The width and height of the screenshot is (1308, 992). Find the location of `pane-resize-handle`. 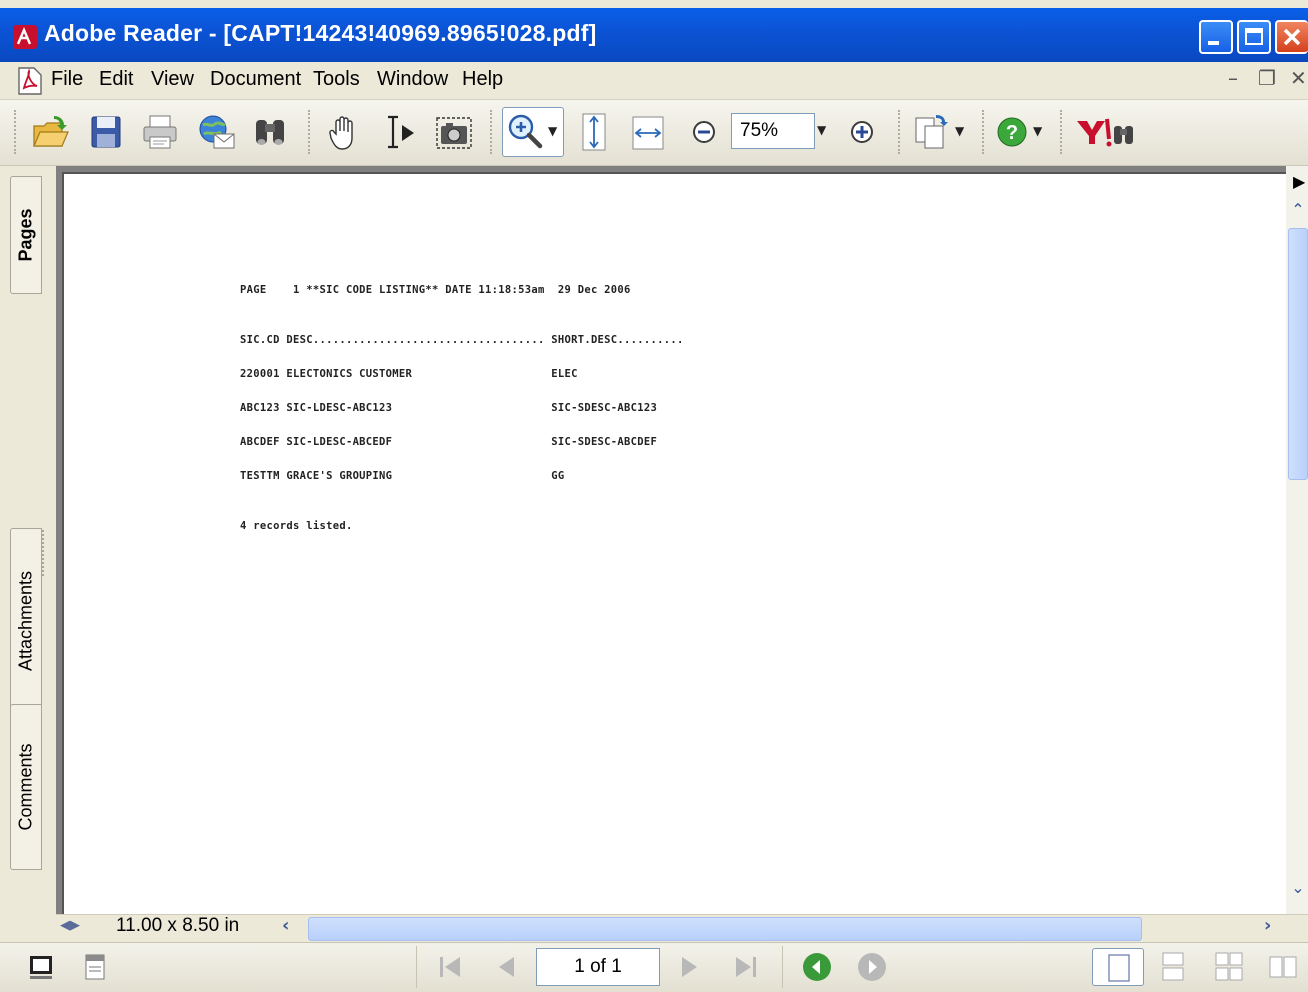

pane-resize-handle is located at coordinates (45, 553).